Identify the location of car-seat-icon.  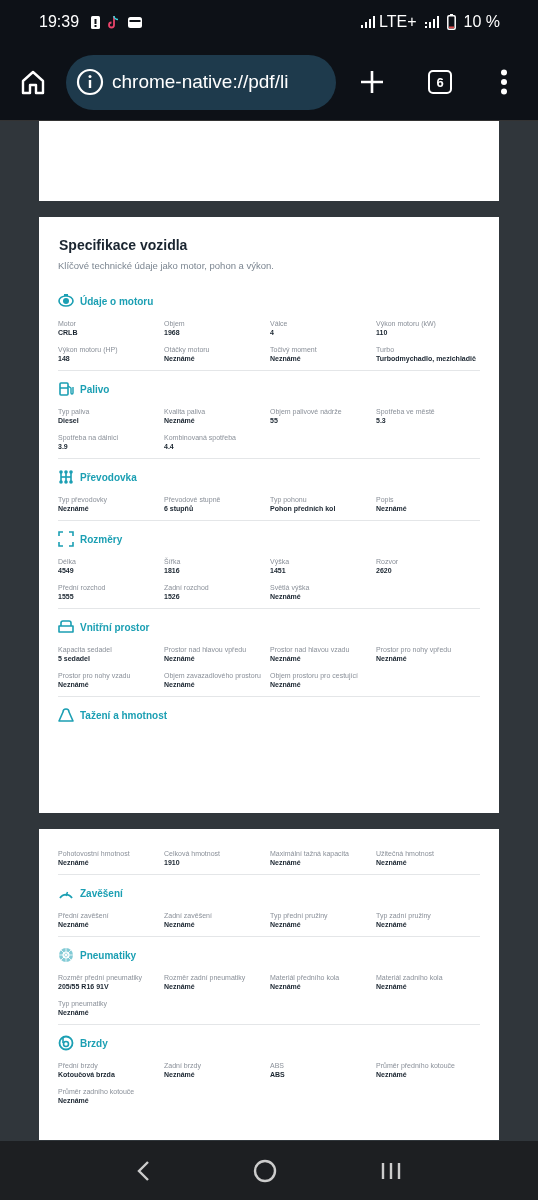
(66, 627).